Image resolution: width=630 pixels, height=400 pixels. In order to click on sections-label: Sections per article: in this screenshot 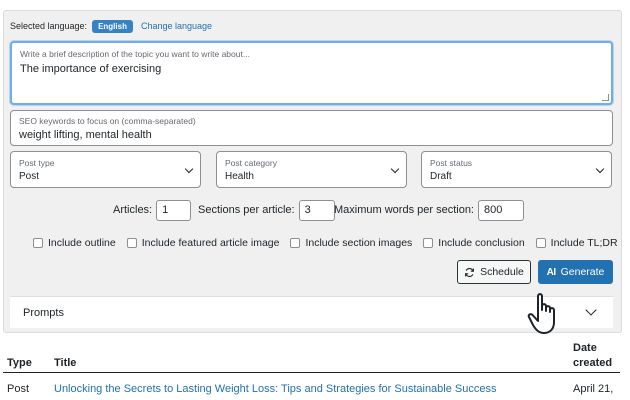, I will do `click(246, 210)`.